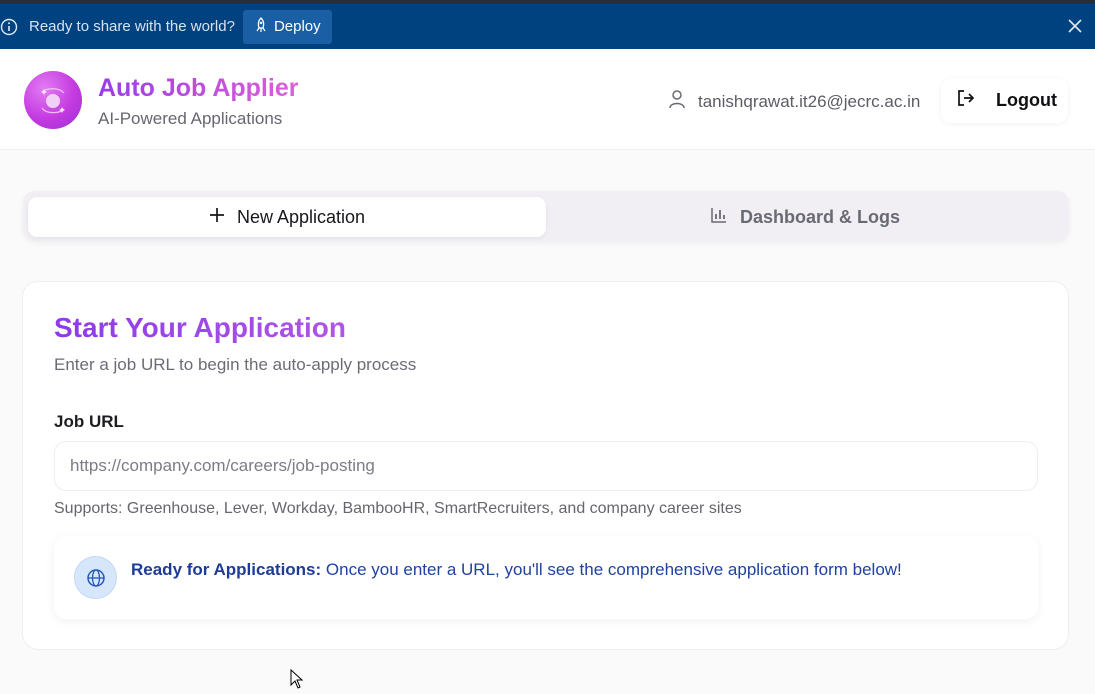 The width and height of the screenshot is (1095, 694). I want to click on close-icon, so click(1075, 26).